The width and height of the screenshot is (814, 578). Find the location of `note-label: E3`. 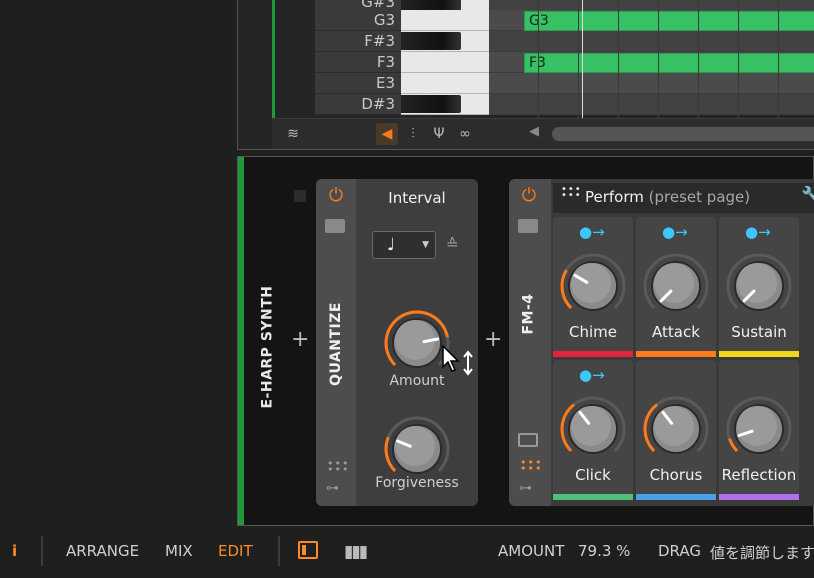

note-label: E3 is located at coordinates (358, 83).